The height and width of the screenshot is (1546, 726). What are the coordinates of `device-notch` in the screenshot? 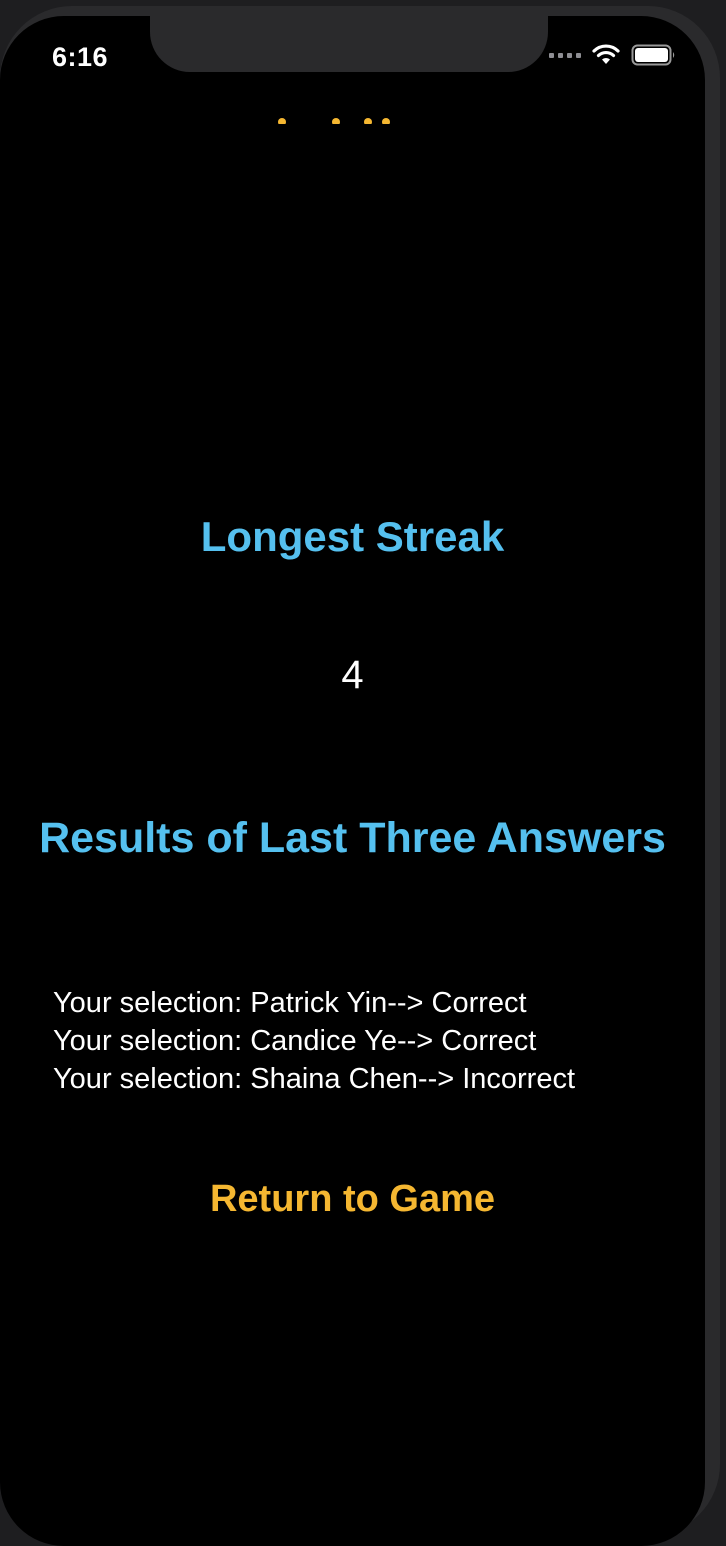 It's located at (349, 44).